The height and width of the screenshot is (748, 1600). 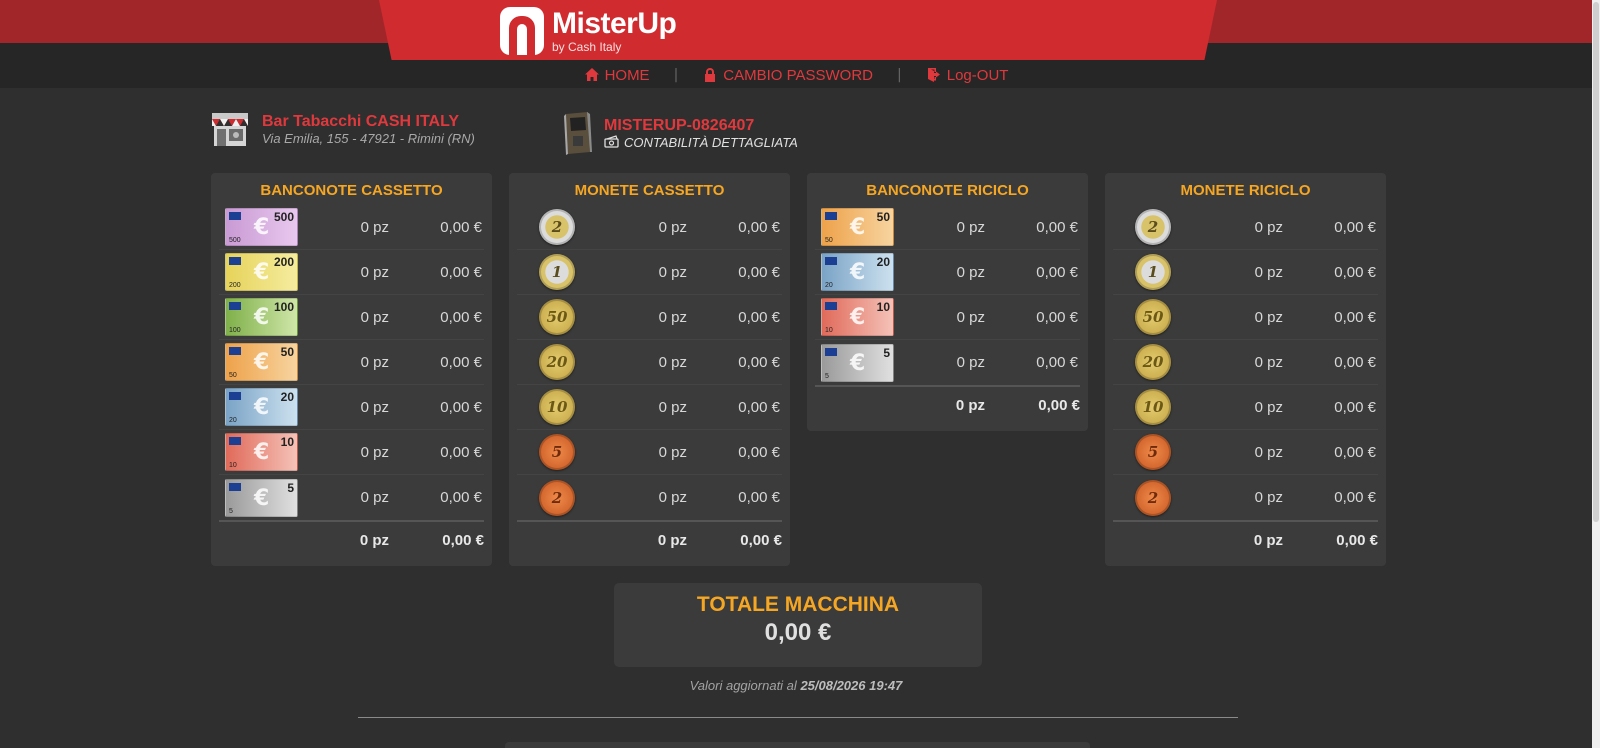 What do you see at coordinates (1245, 362) in the screenshot?
I see `table-row: 20 0 pz 0,00 €` at bounding box center [1245, 362].